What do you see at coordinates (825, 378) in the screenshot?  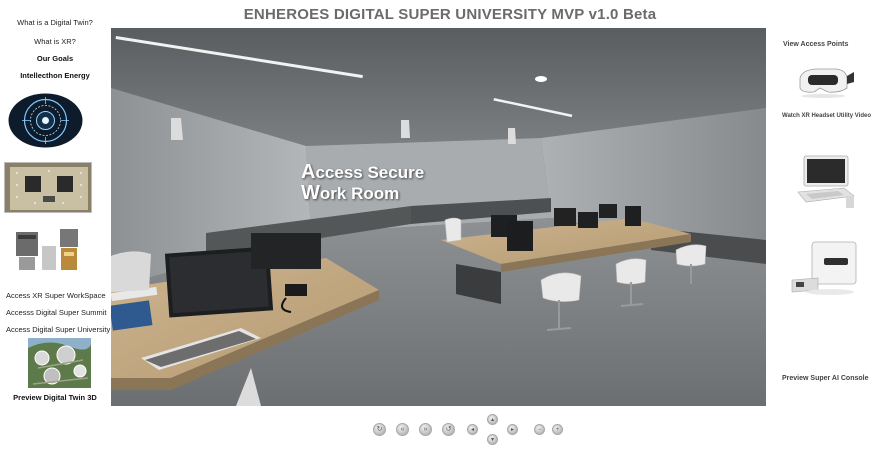 I see `preview-super-ai-console-link: Preview Super AI Console` at bounding box center [825, 378].